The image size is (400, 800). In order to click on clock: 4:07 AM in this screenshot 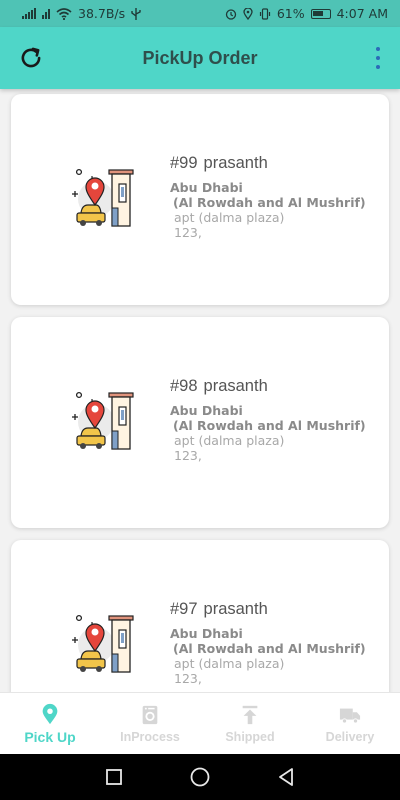, I will do `click(362, 13)`.